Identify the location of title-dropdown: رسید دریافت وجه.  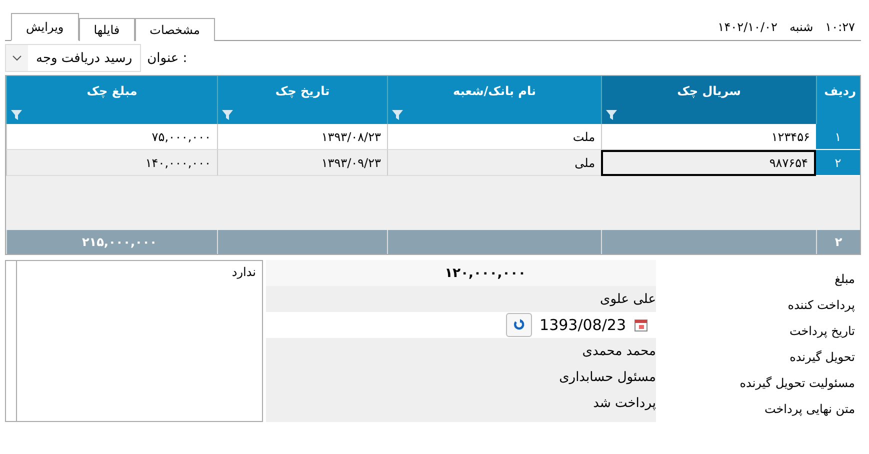
(73, 58).